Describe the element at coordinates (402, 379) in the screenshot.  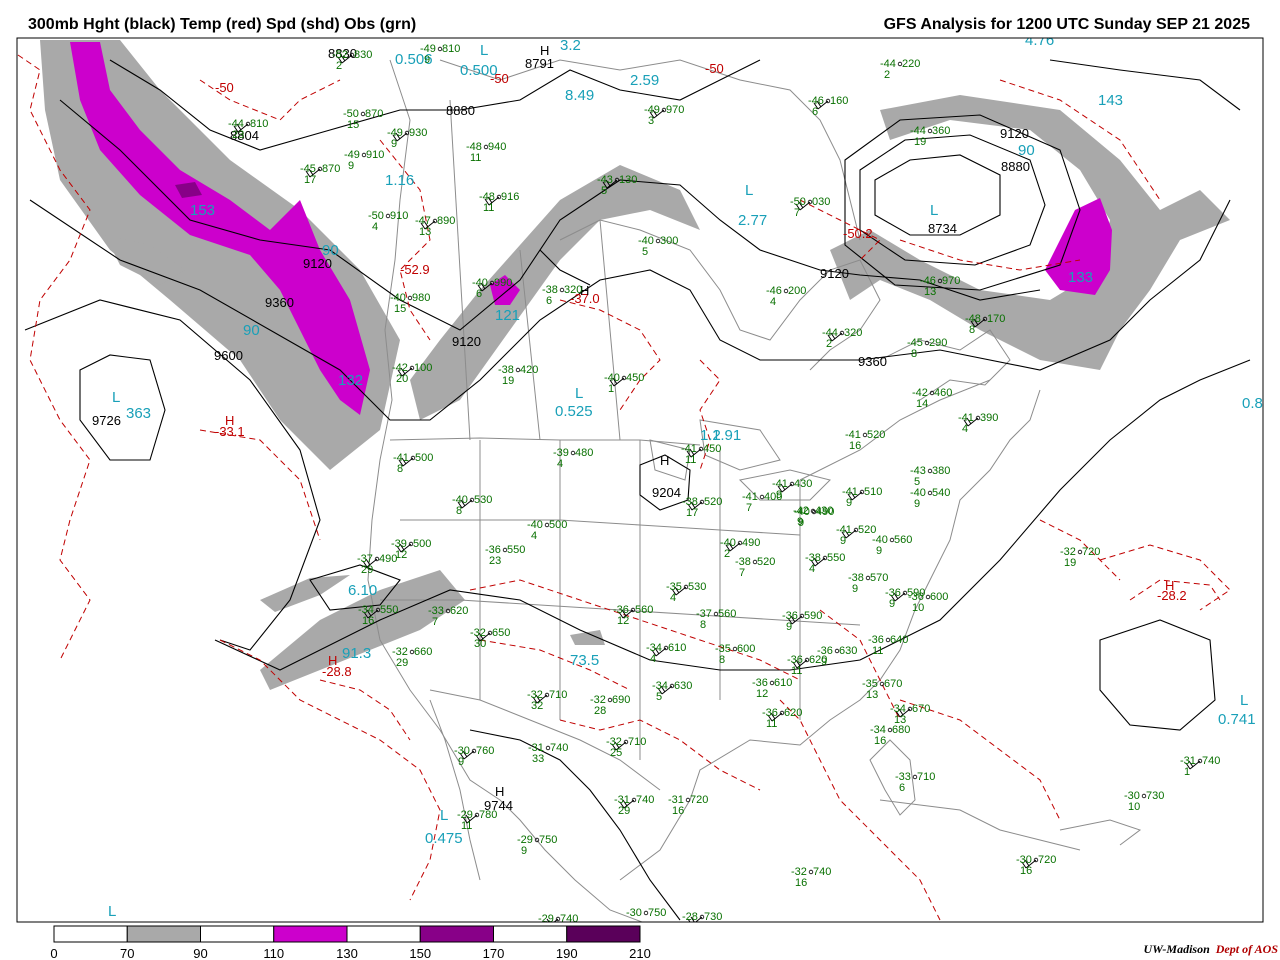
I see `obs-dewpoint-depression: 20` at that location.